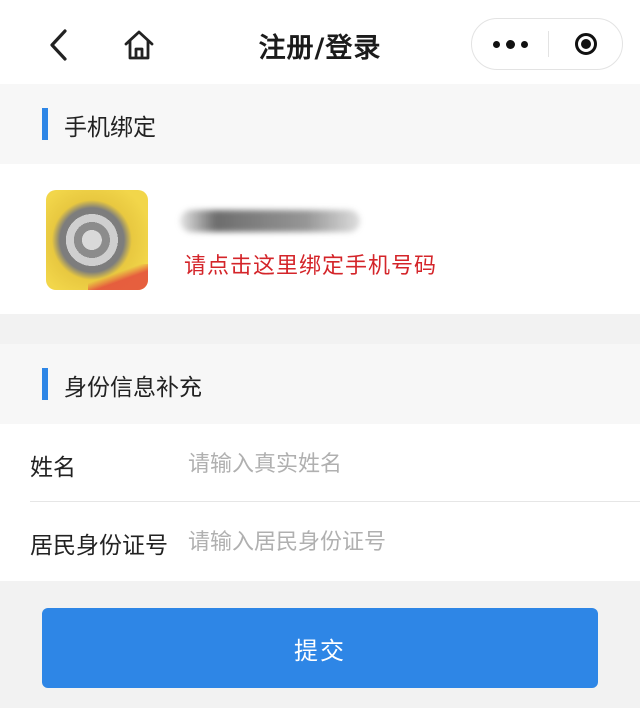 Image resolution: width=640 pixels, height=708 pixels. What do you see at coordinates (496, 44) in the screenshot?
I see `more-dots-icon` at bounding box center [496, 44].